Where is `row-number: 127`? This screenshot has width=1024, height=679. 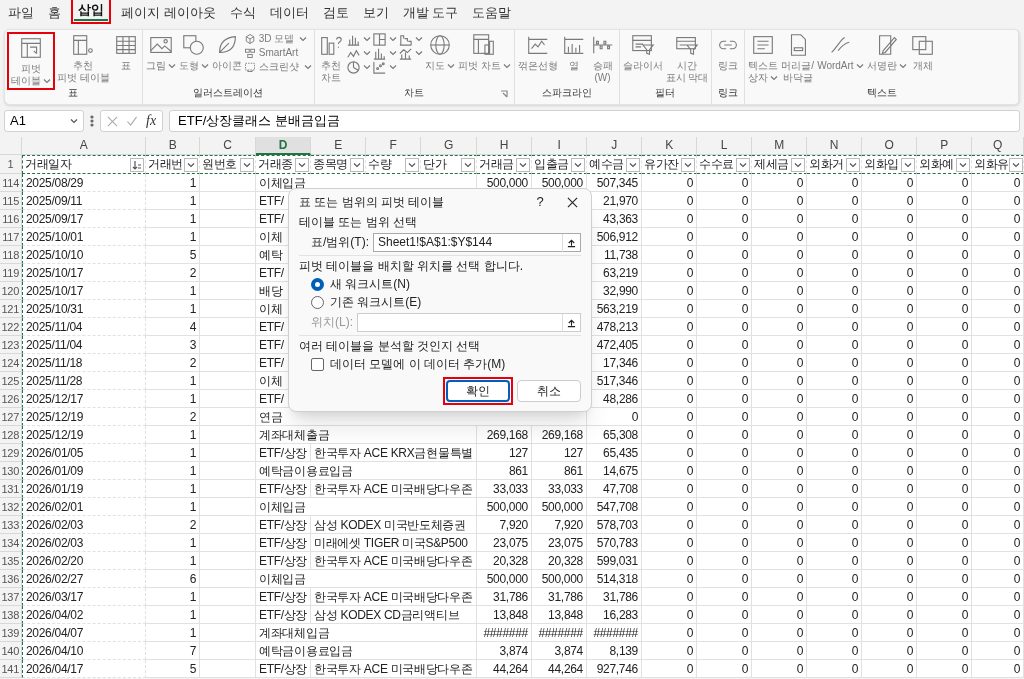
row-number: 127 is located at coordinates (11, 417).